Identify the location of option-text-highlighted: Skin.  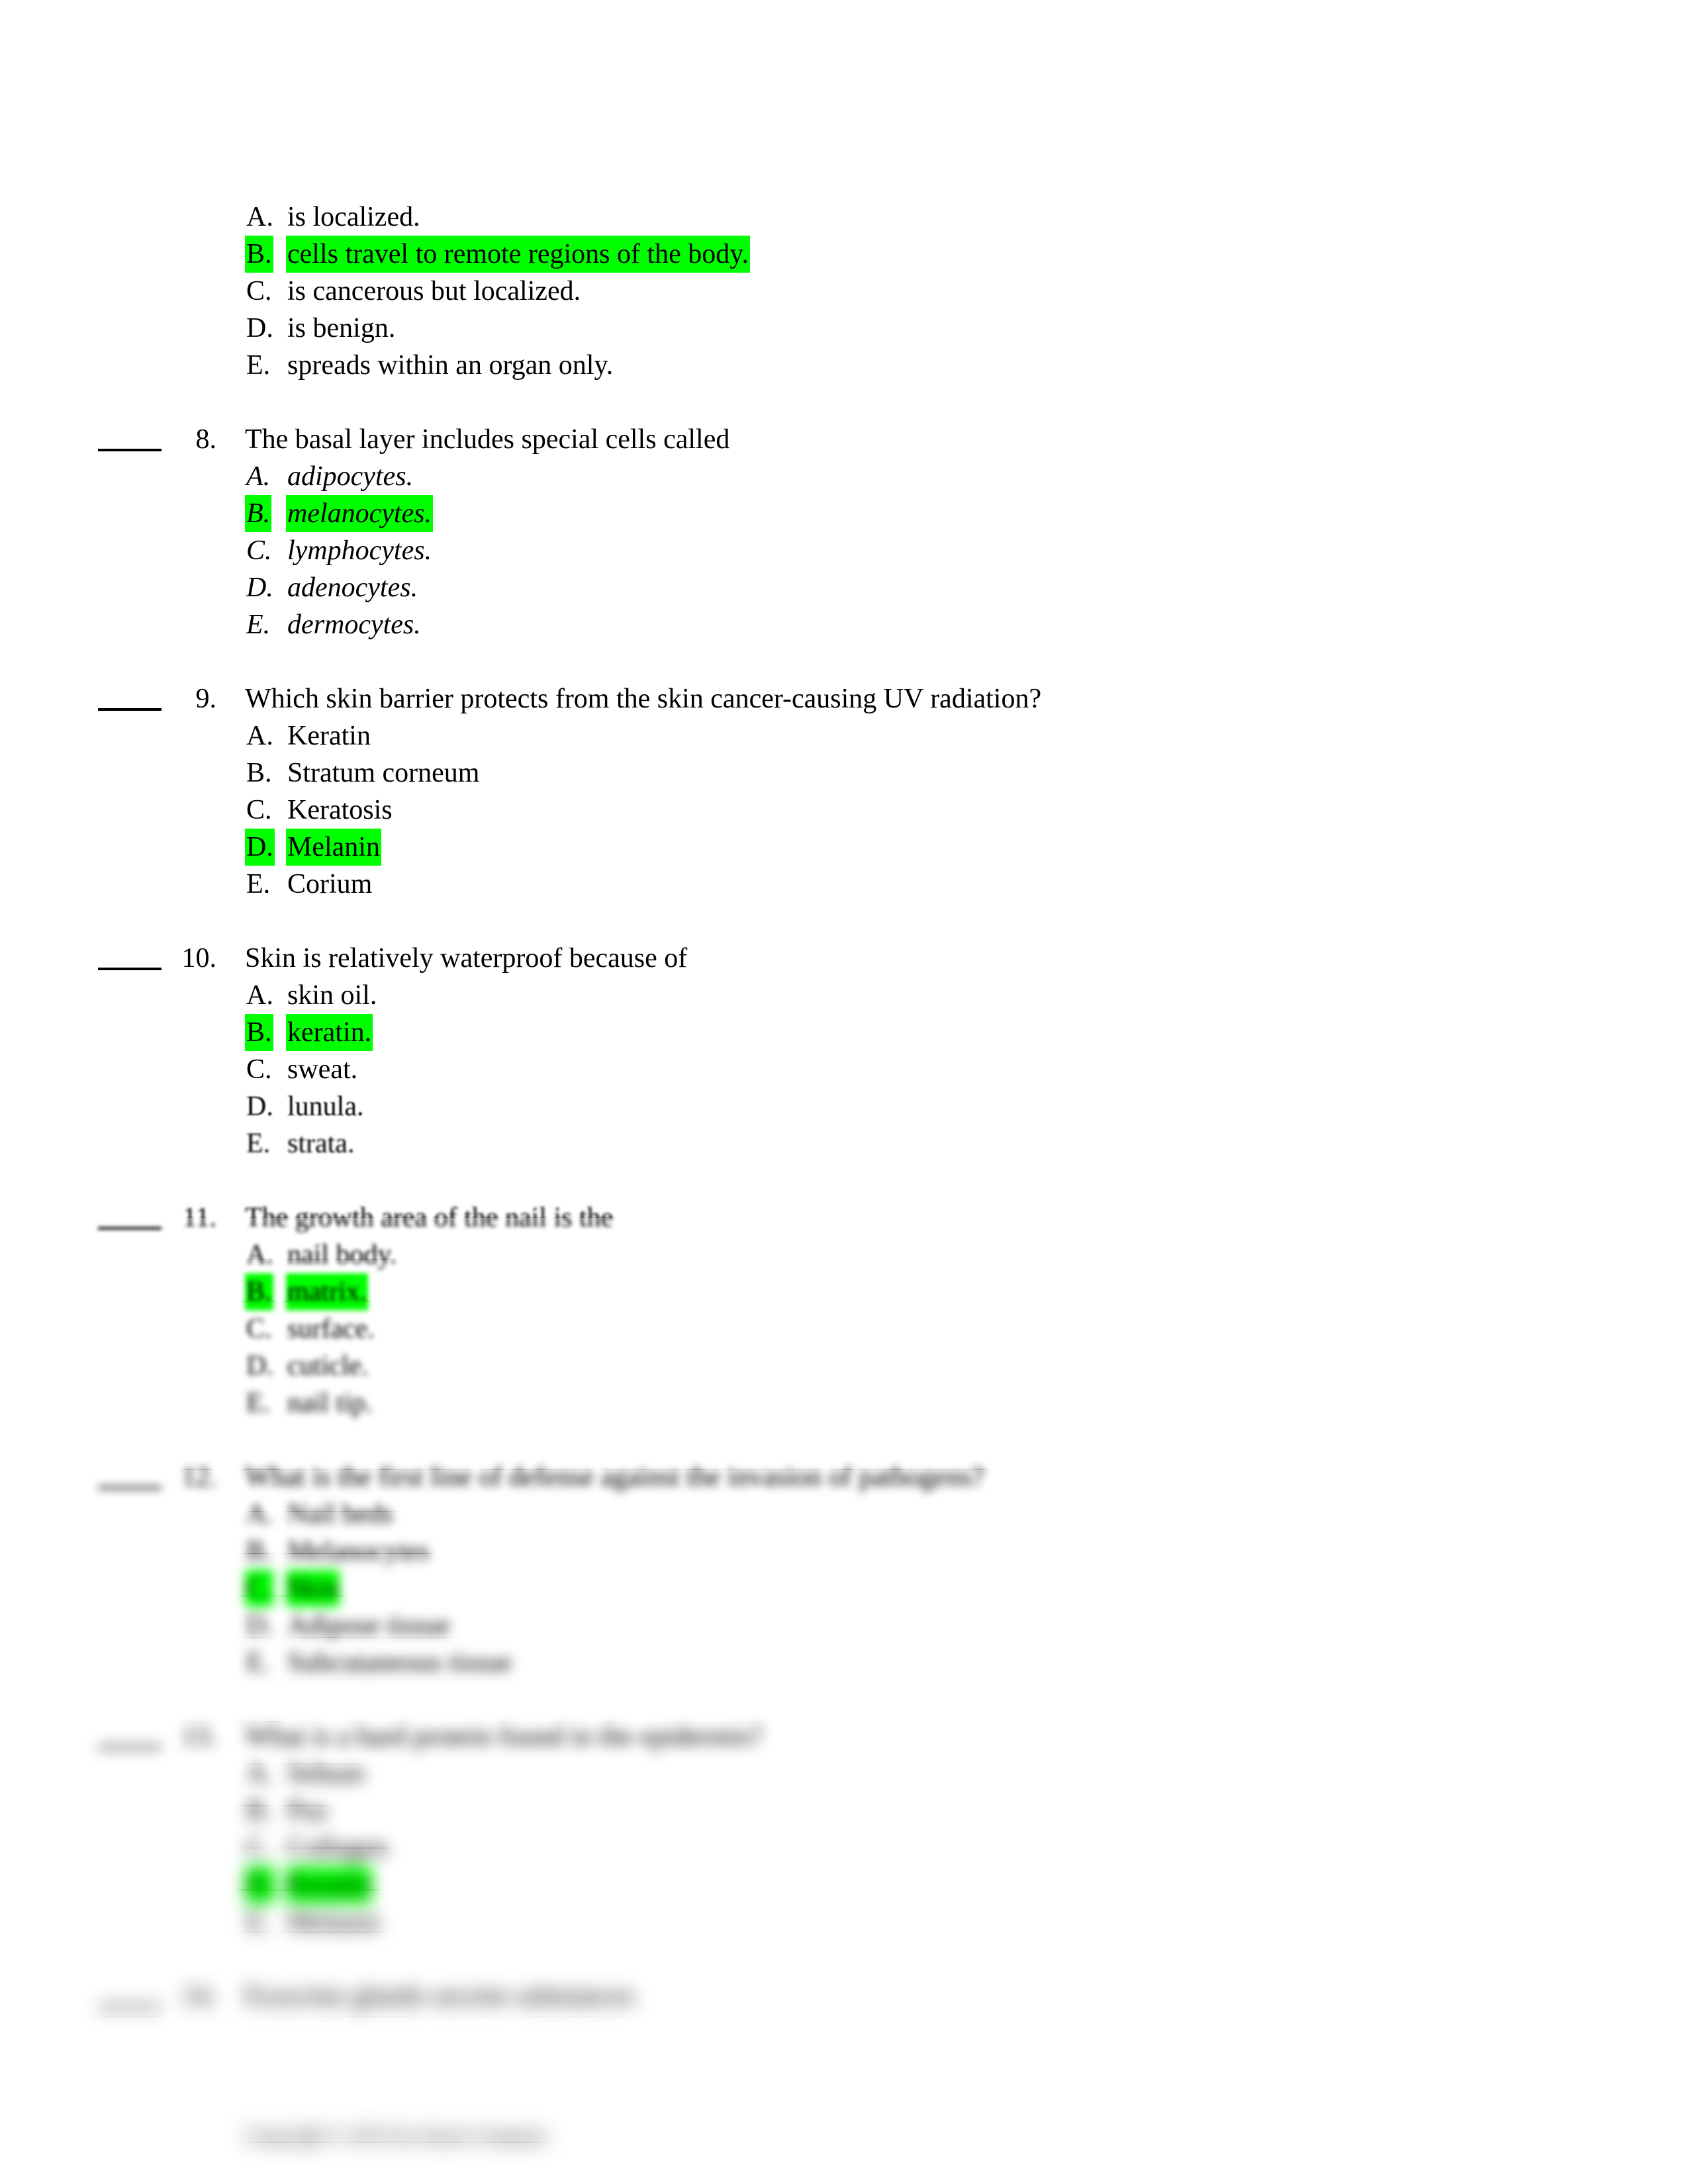
(313, 1588).